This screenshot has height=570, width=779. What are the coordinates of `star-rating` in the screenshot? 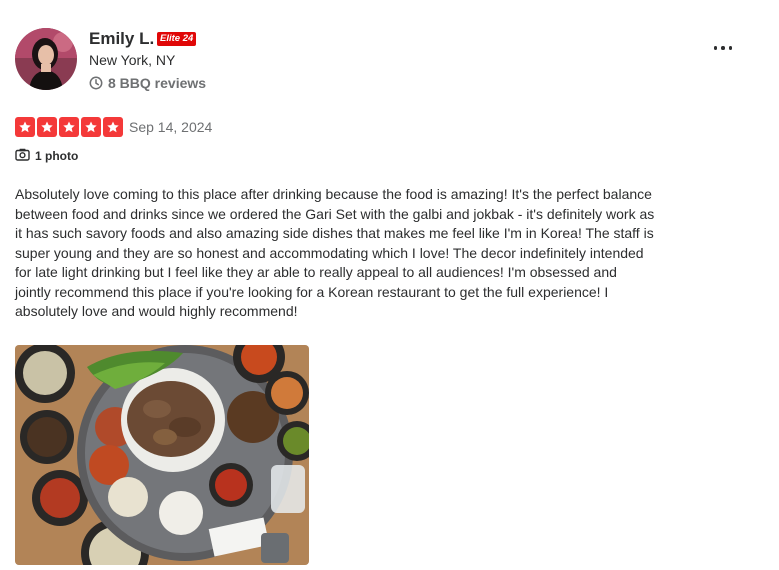 It's located at (69, 127).